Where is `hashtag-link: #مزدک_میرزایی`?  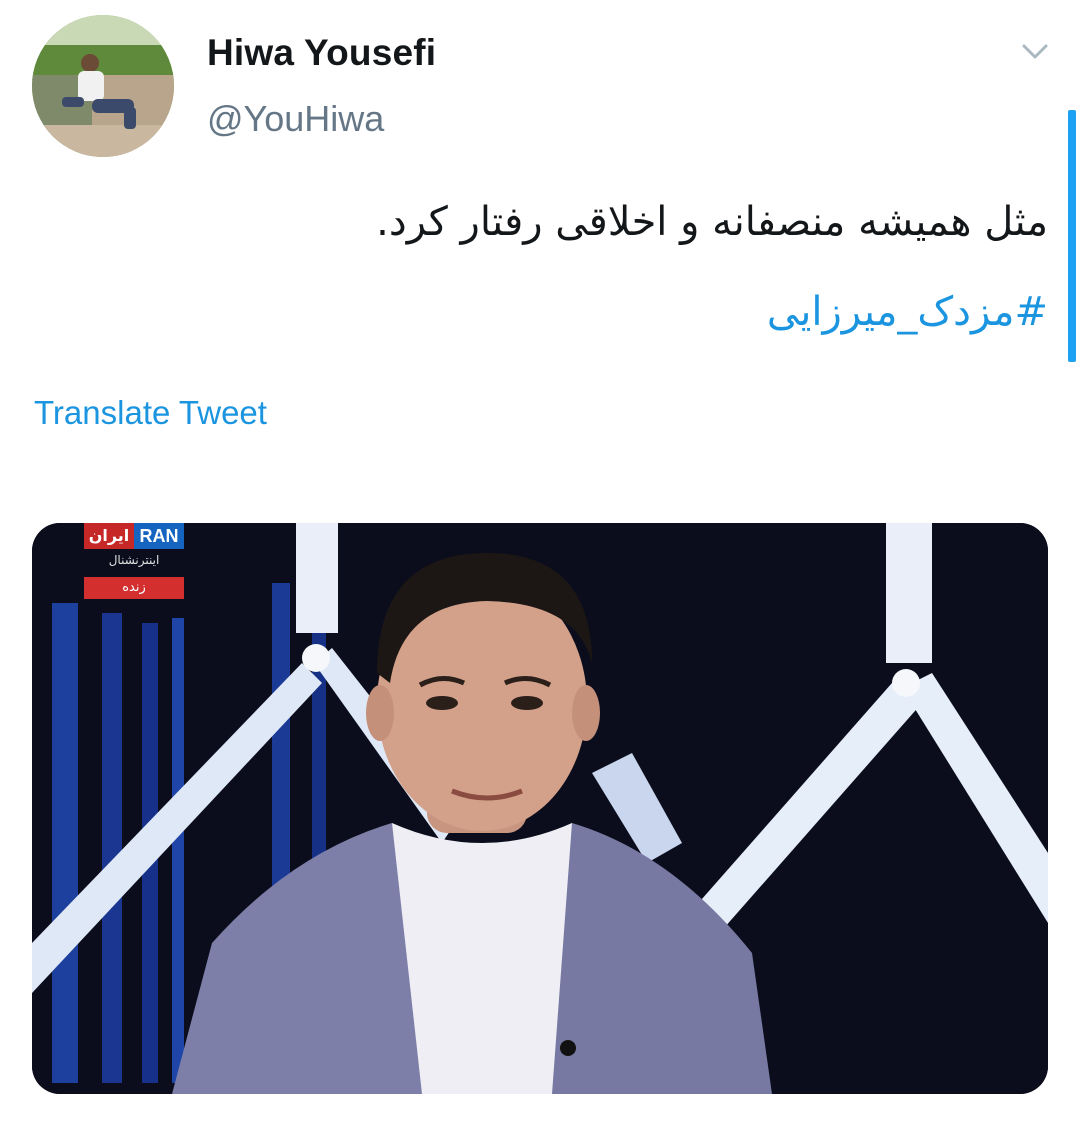 hashtag-link: #مزدک_میرزایی is located at coordinates (907, 312).